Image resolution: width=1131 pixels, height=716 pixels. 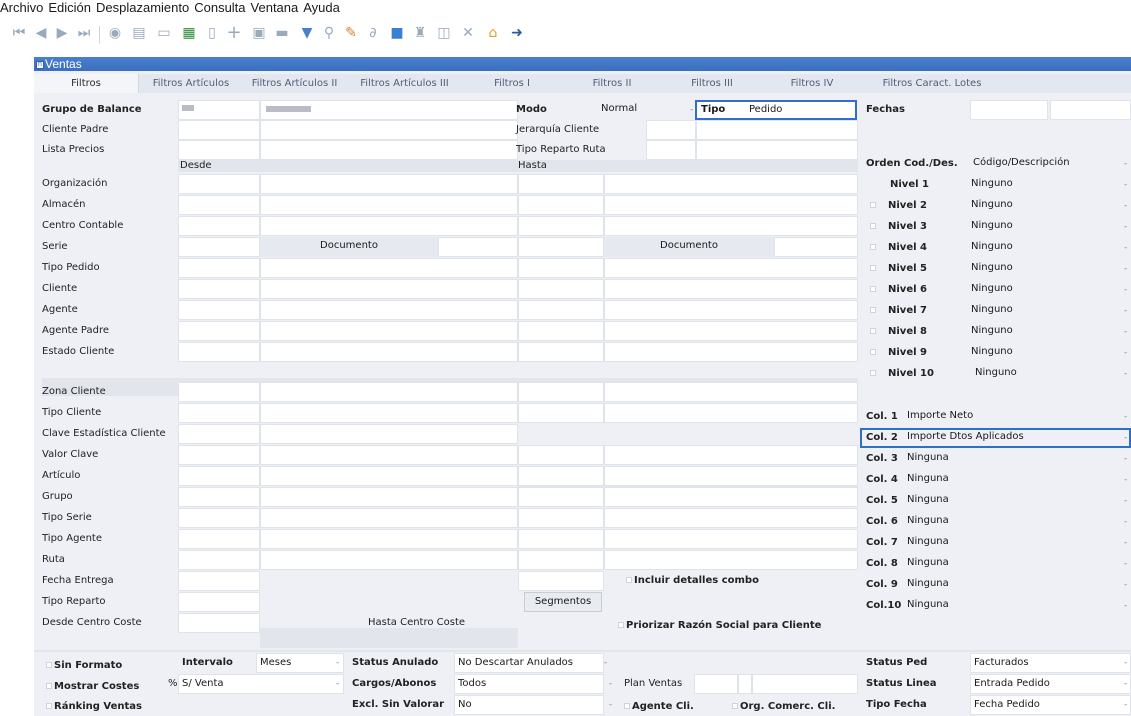 I want to click on tab-filtros-articulos: Filtros Artículos, so click(x=191, y=83).